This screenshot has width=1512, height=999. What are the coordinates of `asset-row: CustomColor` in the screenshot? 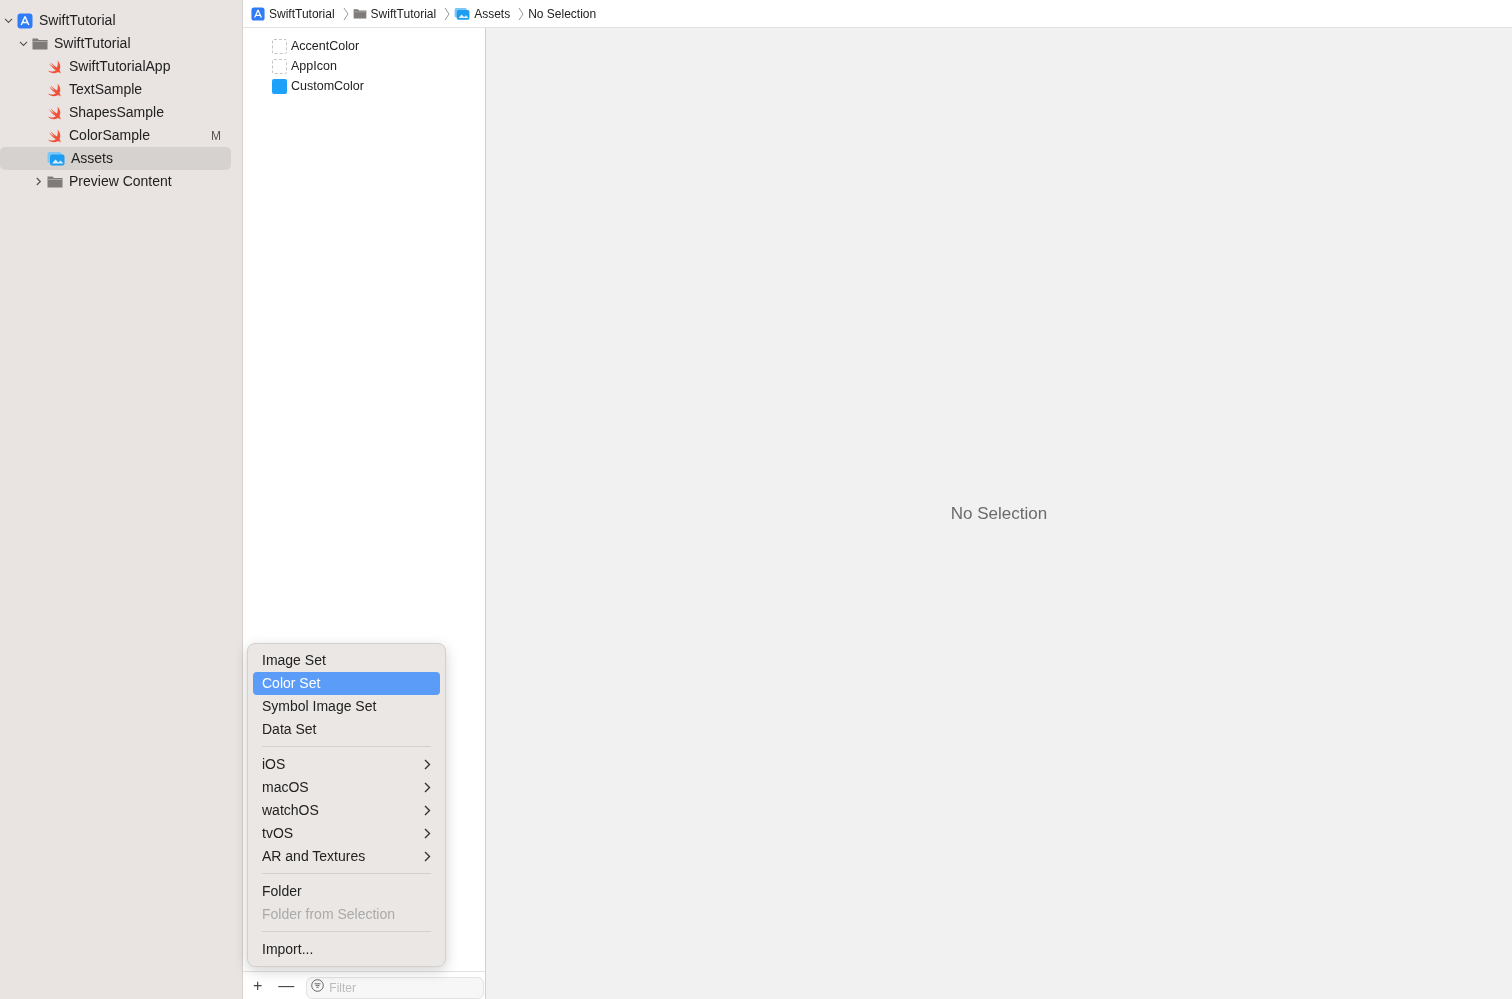 It's located at (364, 86).